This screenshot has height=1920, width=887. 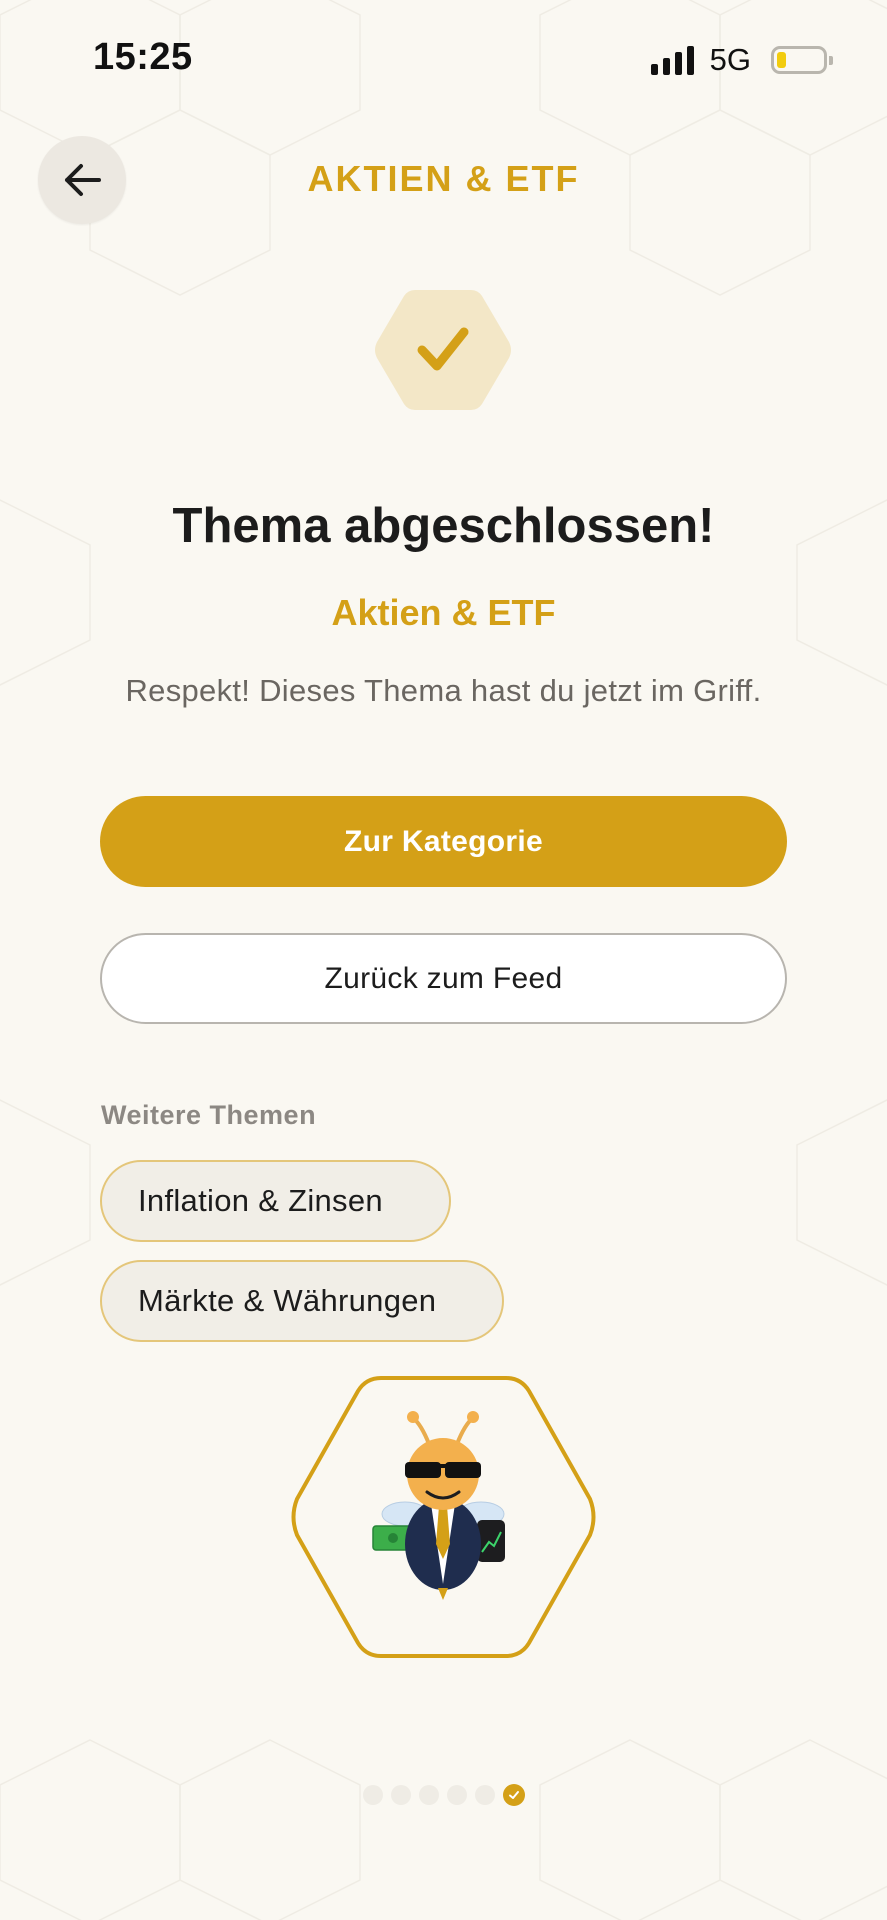 I want to click on progress-dot-complete, so click(x=513, y=1795).